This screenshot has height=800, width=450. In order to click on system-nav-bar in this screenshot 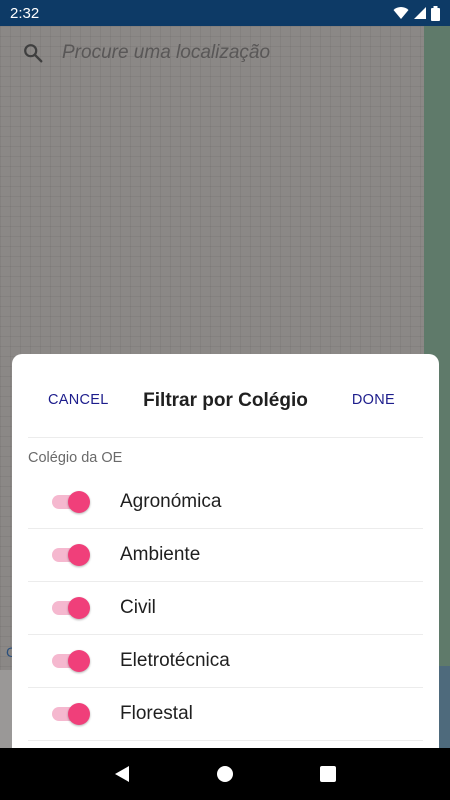, I will do `click(225, 774)`.